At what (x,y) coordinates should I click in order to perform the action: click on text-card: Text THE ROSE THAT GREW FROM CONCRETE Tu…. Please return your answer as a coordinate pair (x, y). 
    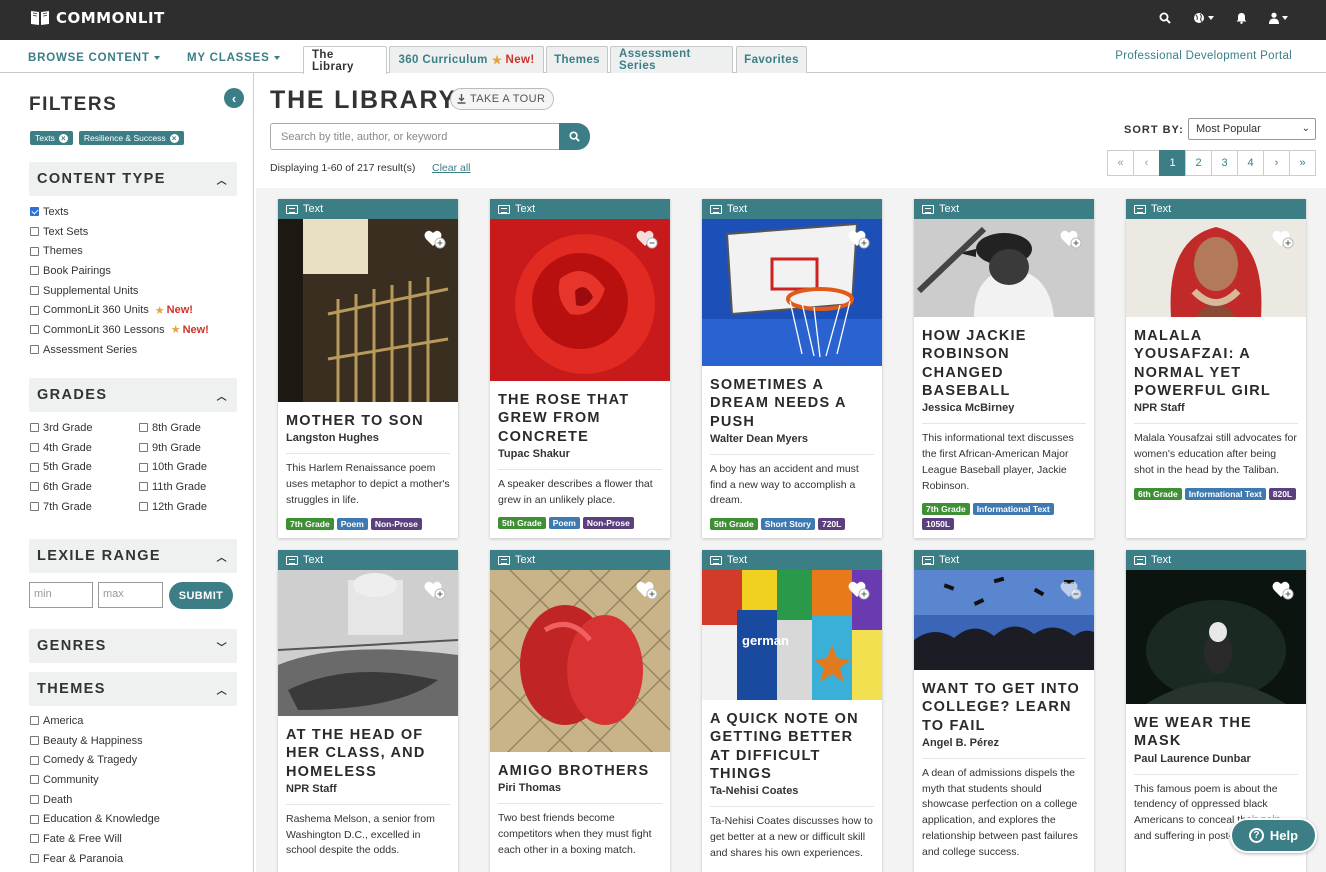
    Looking at the image, I should click on (580, 368).